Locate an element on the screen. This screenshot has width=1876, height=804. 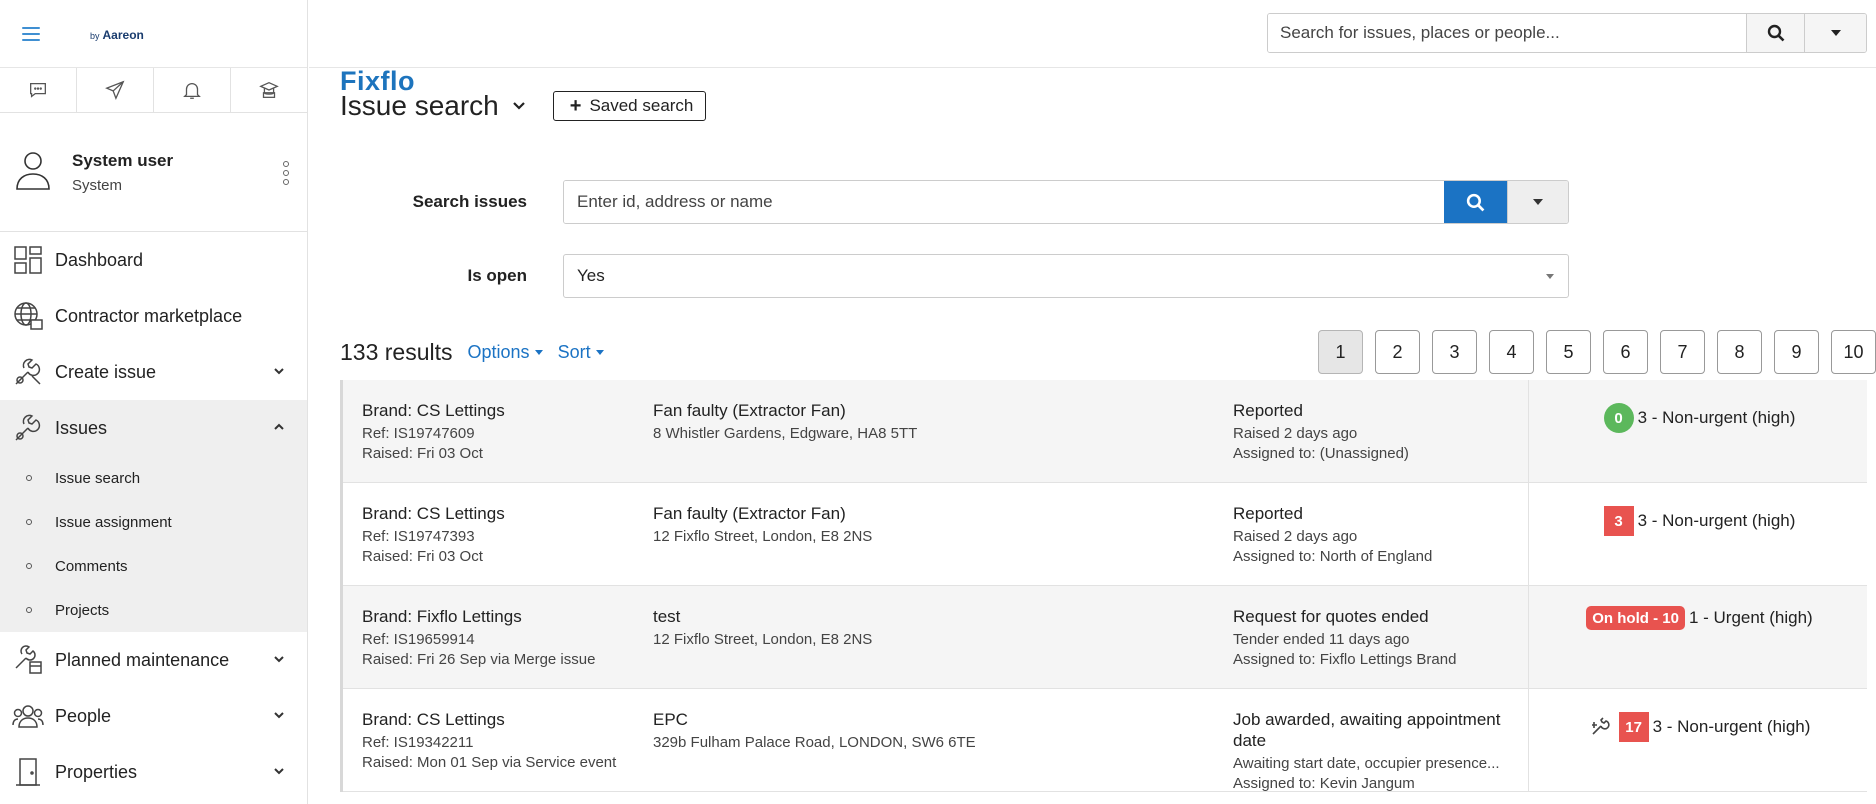
page-button: 6 is located at coordinates (1625, 352).